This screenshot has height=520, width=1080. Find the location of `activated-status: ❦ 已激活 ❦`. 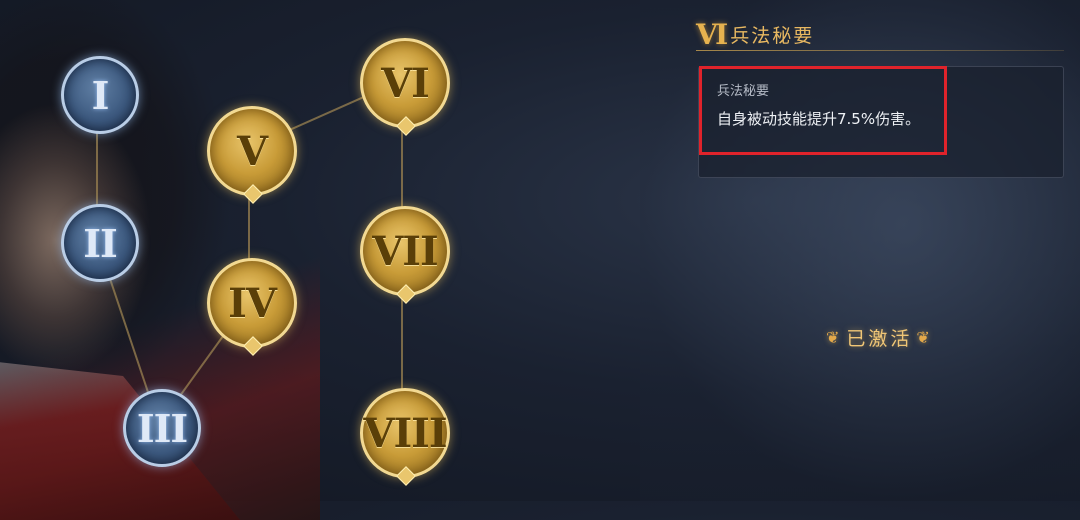

activated-status: ❦ 已激活 ❦ is located at coordinates (879, 337).